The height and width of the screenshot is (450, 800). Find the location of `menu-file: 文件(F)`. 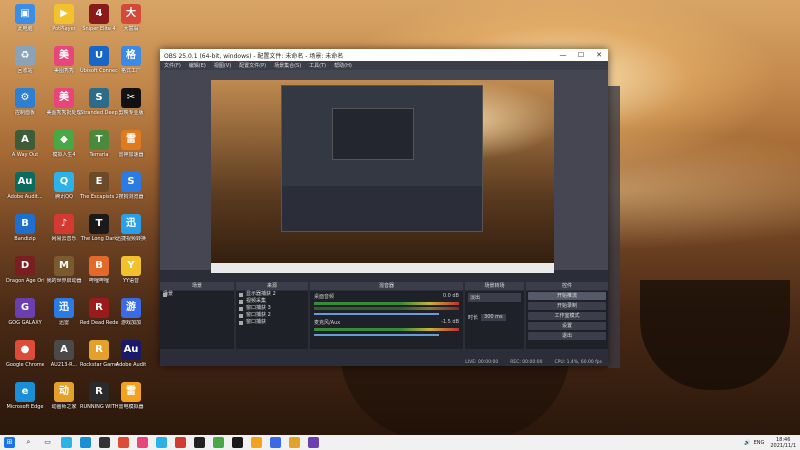

menu-file: 文件(F) is located at coordinates (172, 65).